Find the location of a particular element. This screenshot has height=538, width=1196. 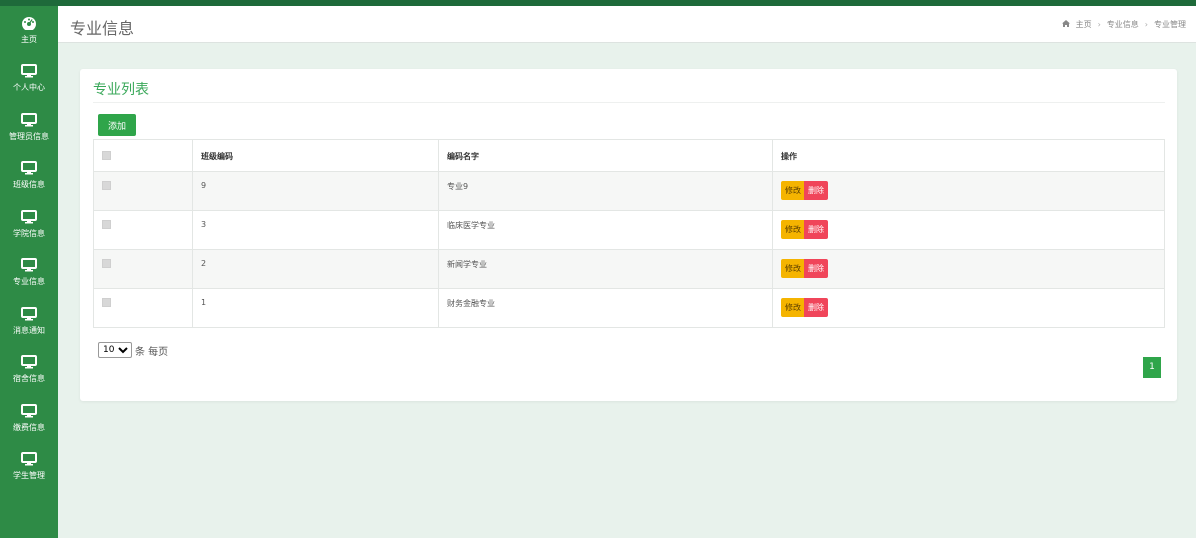

page-size-control: 10 条 每页 is located at coordinates (133, 350).